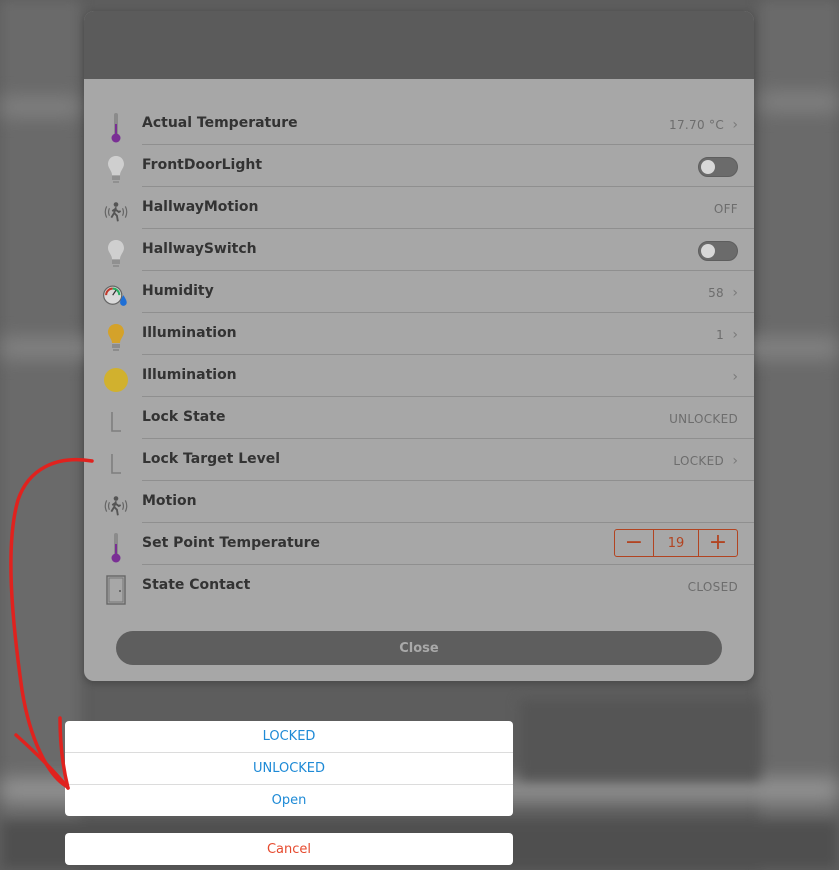  Describe the element at coordinates (116, 380) in the screenshot. I see `sun-icon` at that location.